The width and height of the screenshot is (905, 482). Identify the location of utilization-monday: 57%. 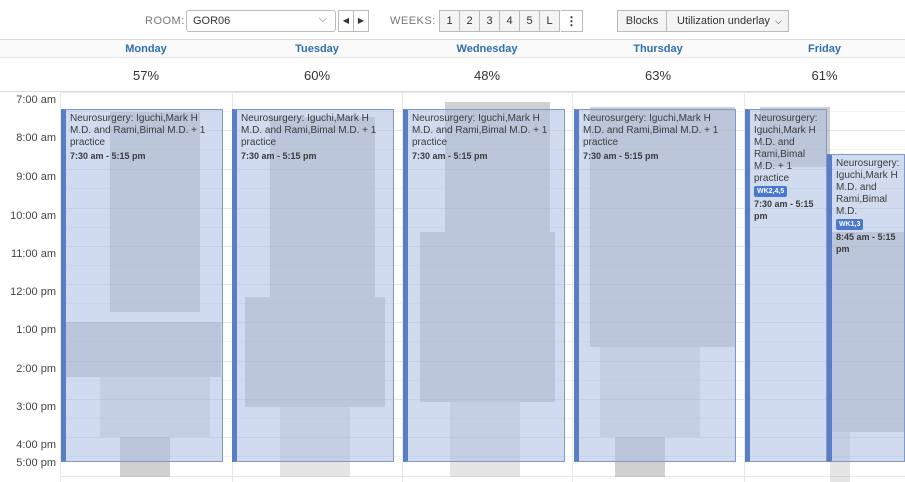
(146, 75).